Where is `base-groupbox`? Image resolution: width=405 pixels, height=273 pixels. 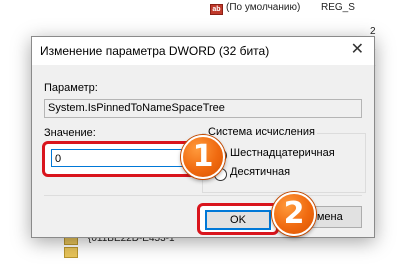 base-groupbox is located at coordinates (284, 163).